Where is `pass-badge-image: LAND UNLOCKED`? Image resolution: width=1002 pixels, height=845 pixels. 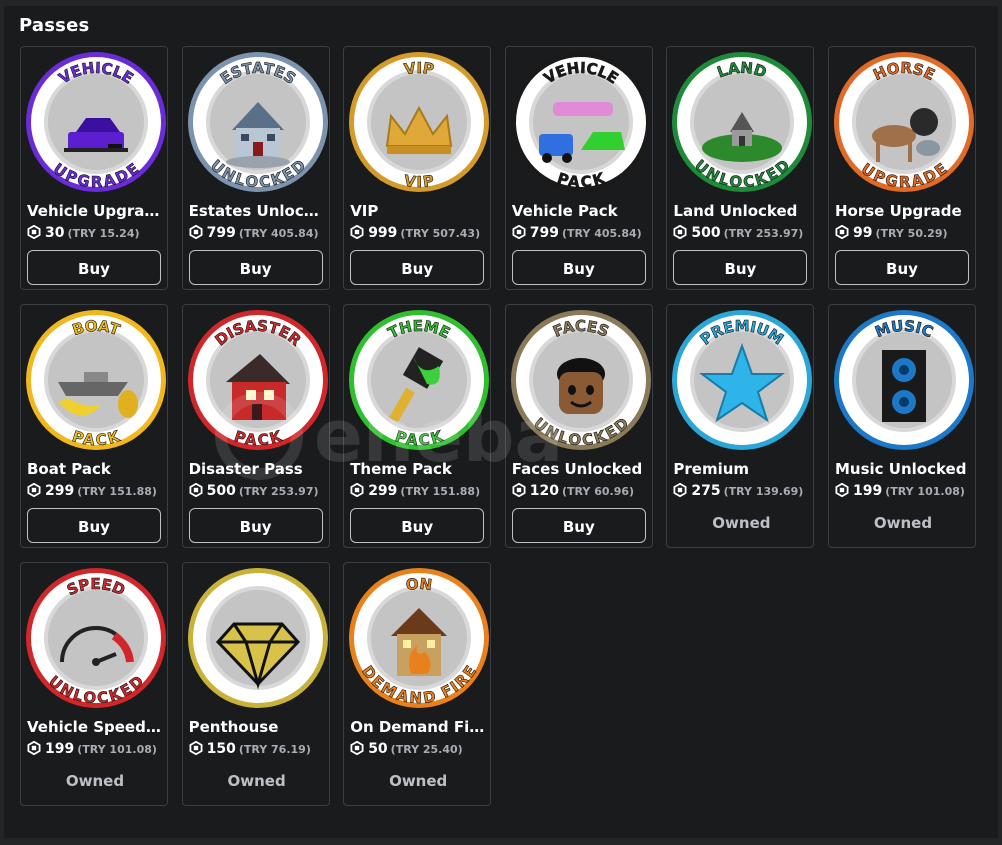 pass-badge-image: LAND UNLOCKED is located at coordinates (742, 122).